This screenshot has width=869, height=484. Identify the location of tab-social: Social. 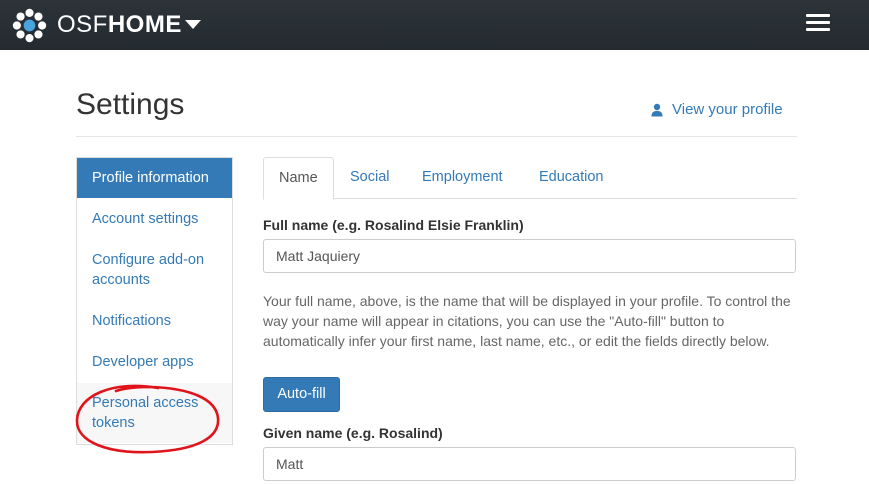
(370, 178).